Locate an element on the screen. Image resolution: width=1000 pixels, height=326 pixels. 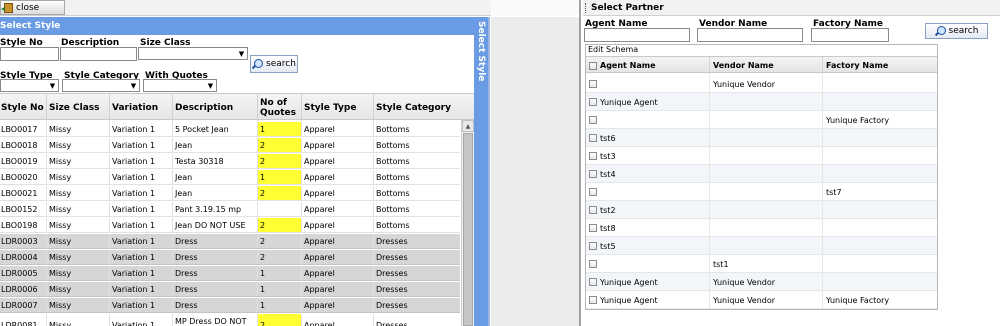
col-style-category: Style Category is located at coordinates (423, 107).